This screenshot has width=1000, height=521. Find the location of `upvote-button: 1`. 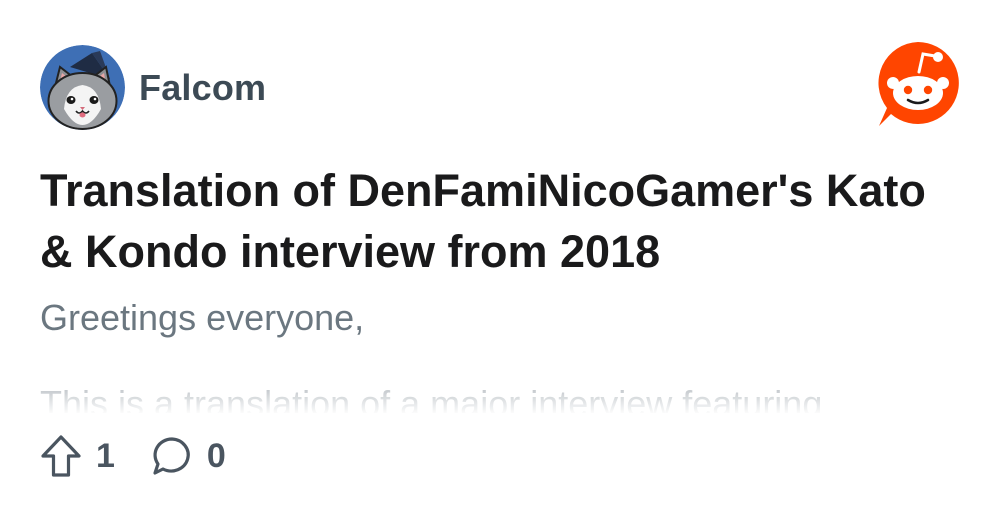

upvote-button: 1 is located at coordinates (77, 456).